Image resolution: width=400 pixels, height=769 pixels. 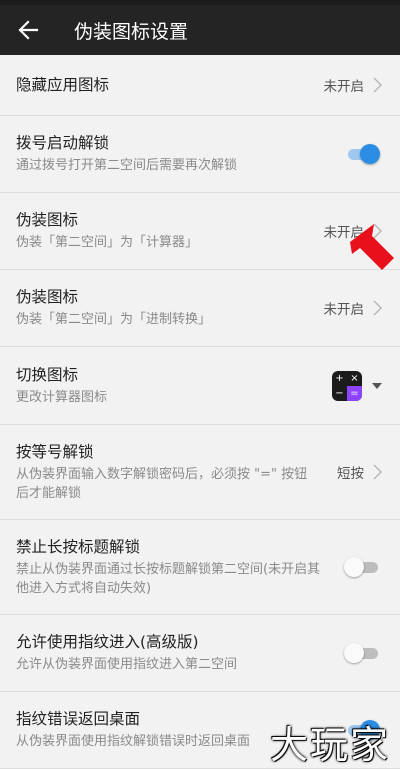 I want to click on setting-equals-unlock: 按等号解锁 从伪装界面输入数字解锁密码后，必须按 "=" 按钮后才能解锁 短按, so click(x=200, y=472).